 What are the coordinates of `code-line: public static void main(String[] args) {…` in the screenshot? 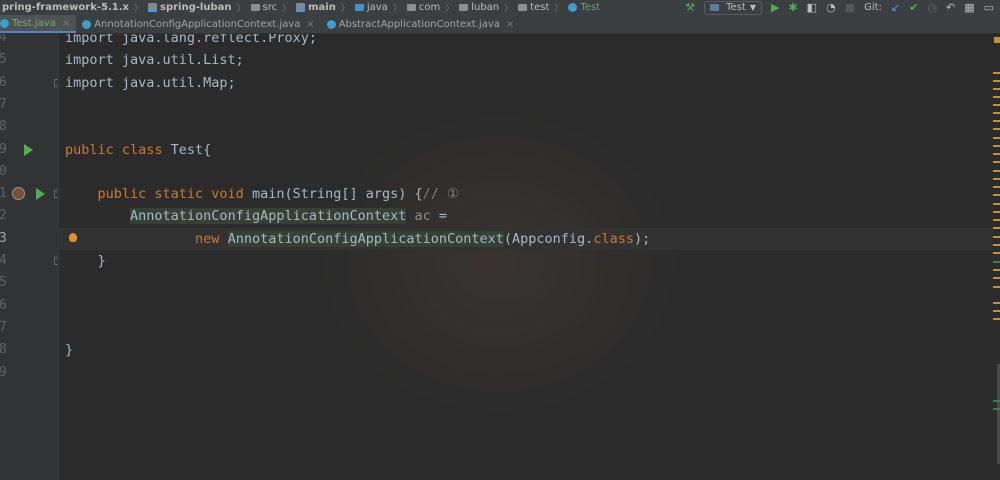 It's located at (529, 194).